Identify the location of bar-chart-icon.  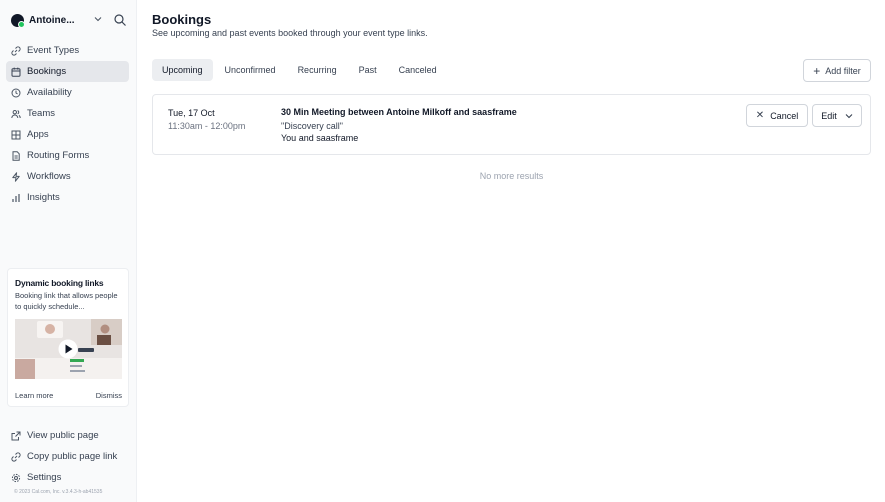
(16, 197).